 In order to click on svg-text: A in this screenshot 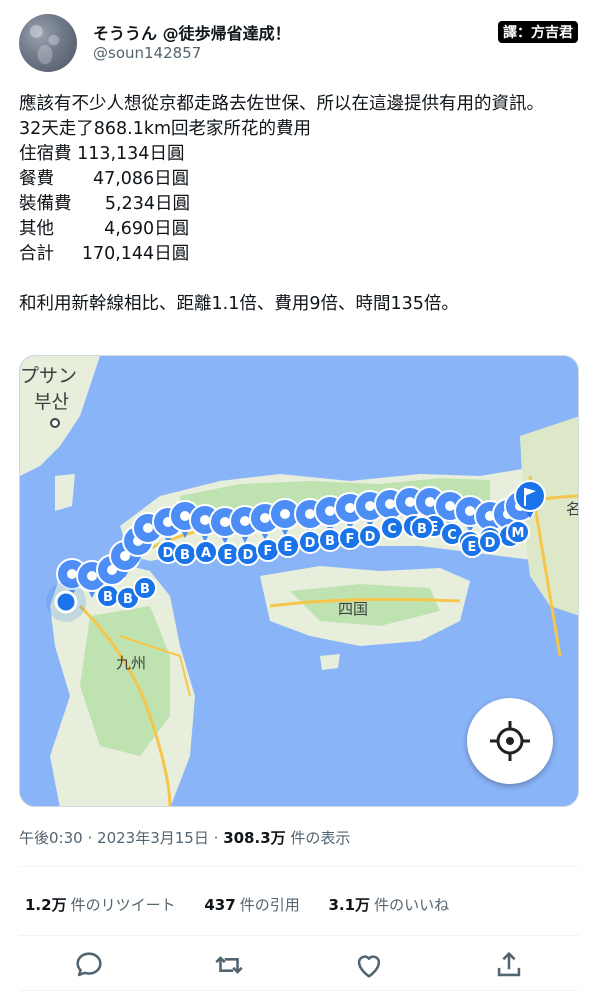, I will do `click(206, 553)`.